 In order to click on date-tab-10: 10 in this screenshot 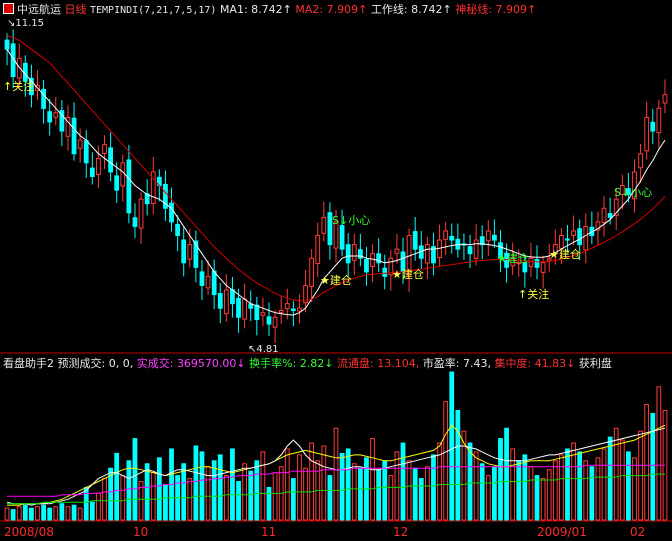, I will do `click(140, 532)`.